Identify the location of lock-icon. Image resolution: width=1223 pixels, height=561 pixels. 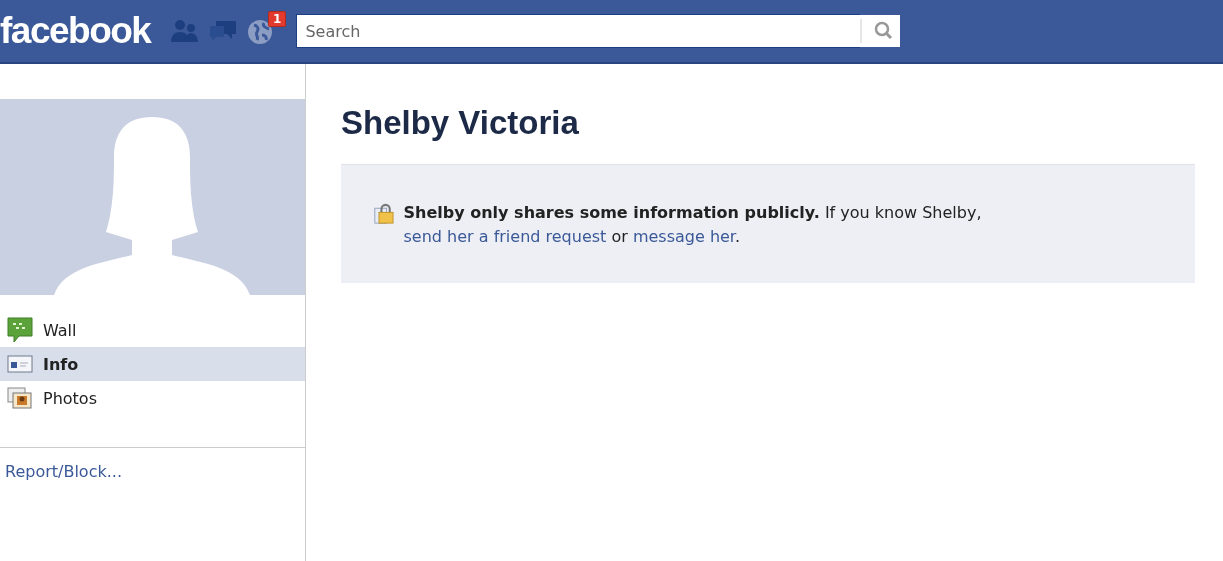
(385, 214).